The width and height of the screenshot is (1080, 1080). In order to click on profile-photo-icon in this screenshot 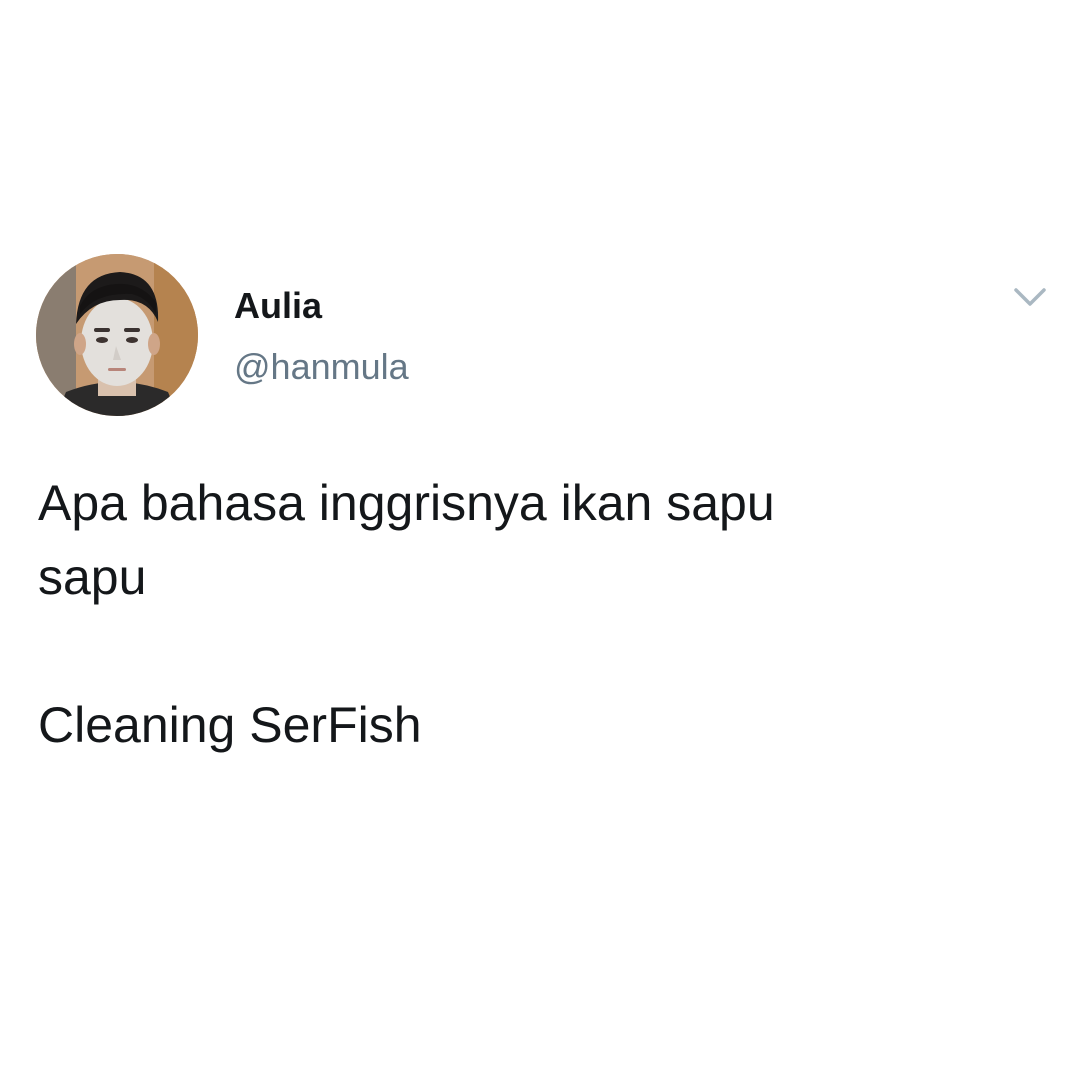, I will do `click(117, 335)`.